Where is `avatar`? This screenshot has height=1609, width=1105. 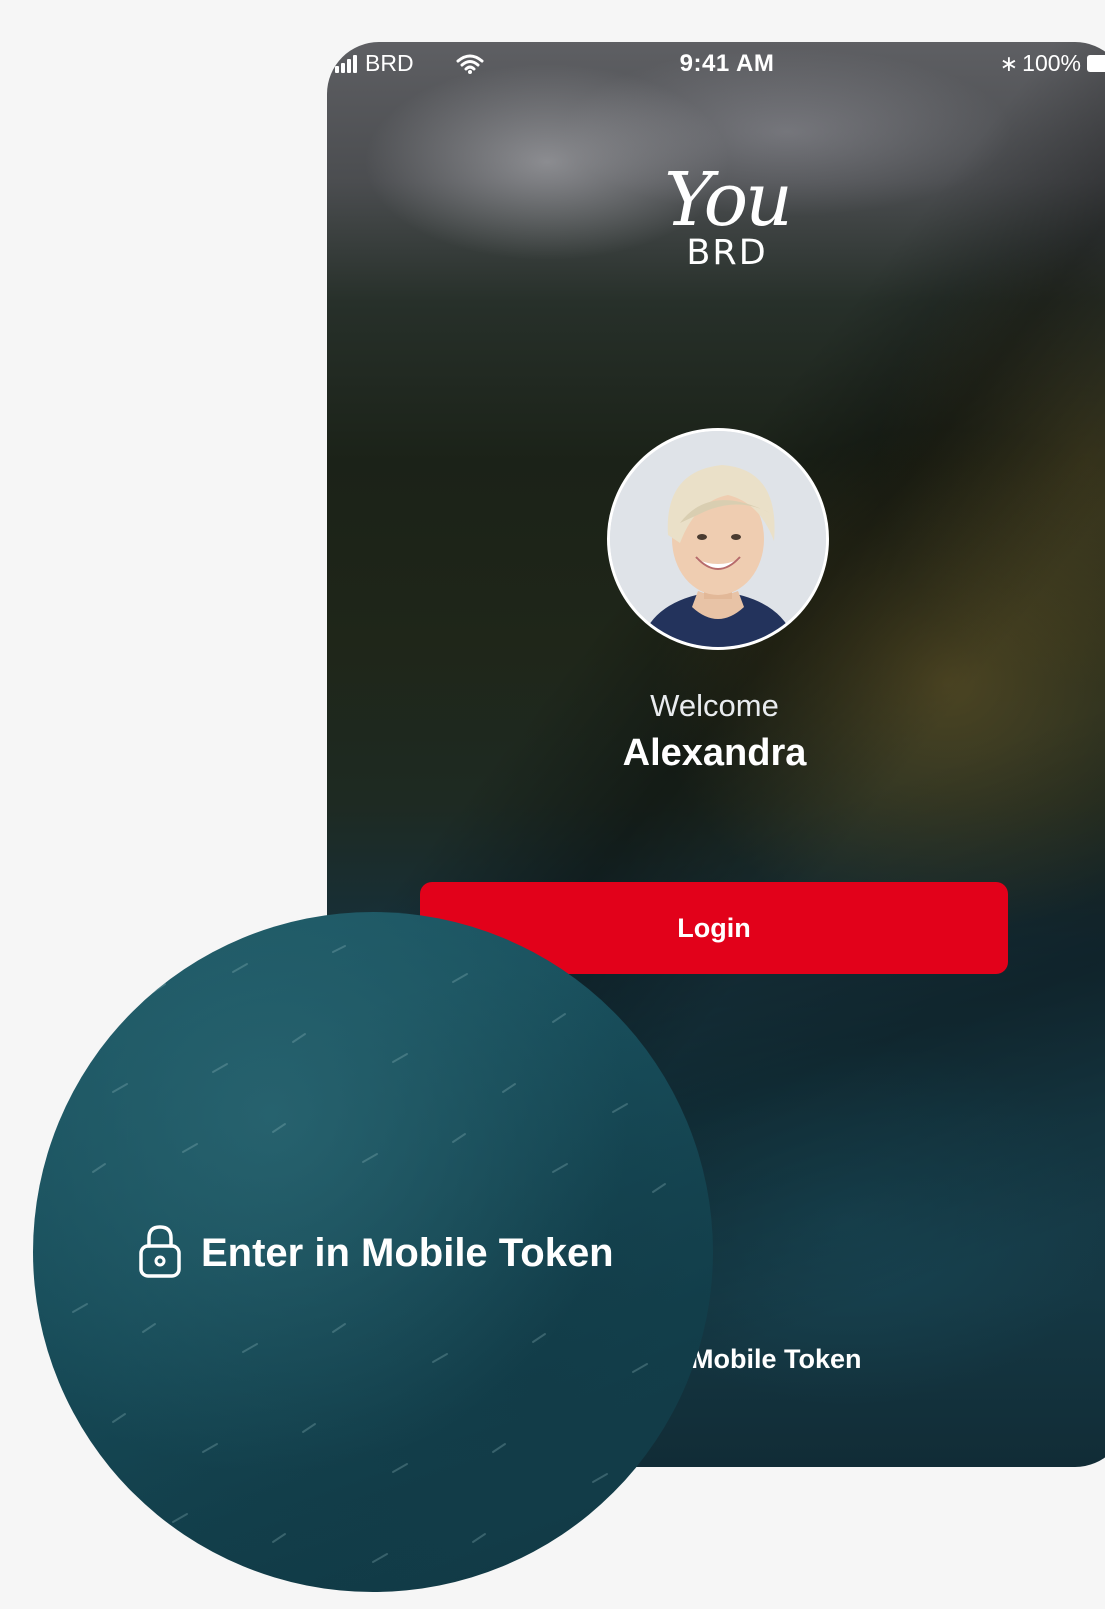 avatar is located at coordinates (718, 539).